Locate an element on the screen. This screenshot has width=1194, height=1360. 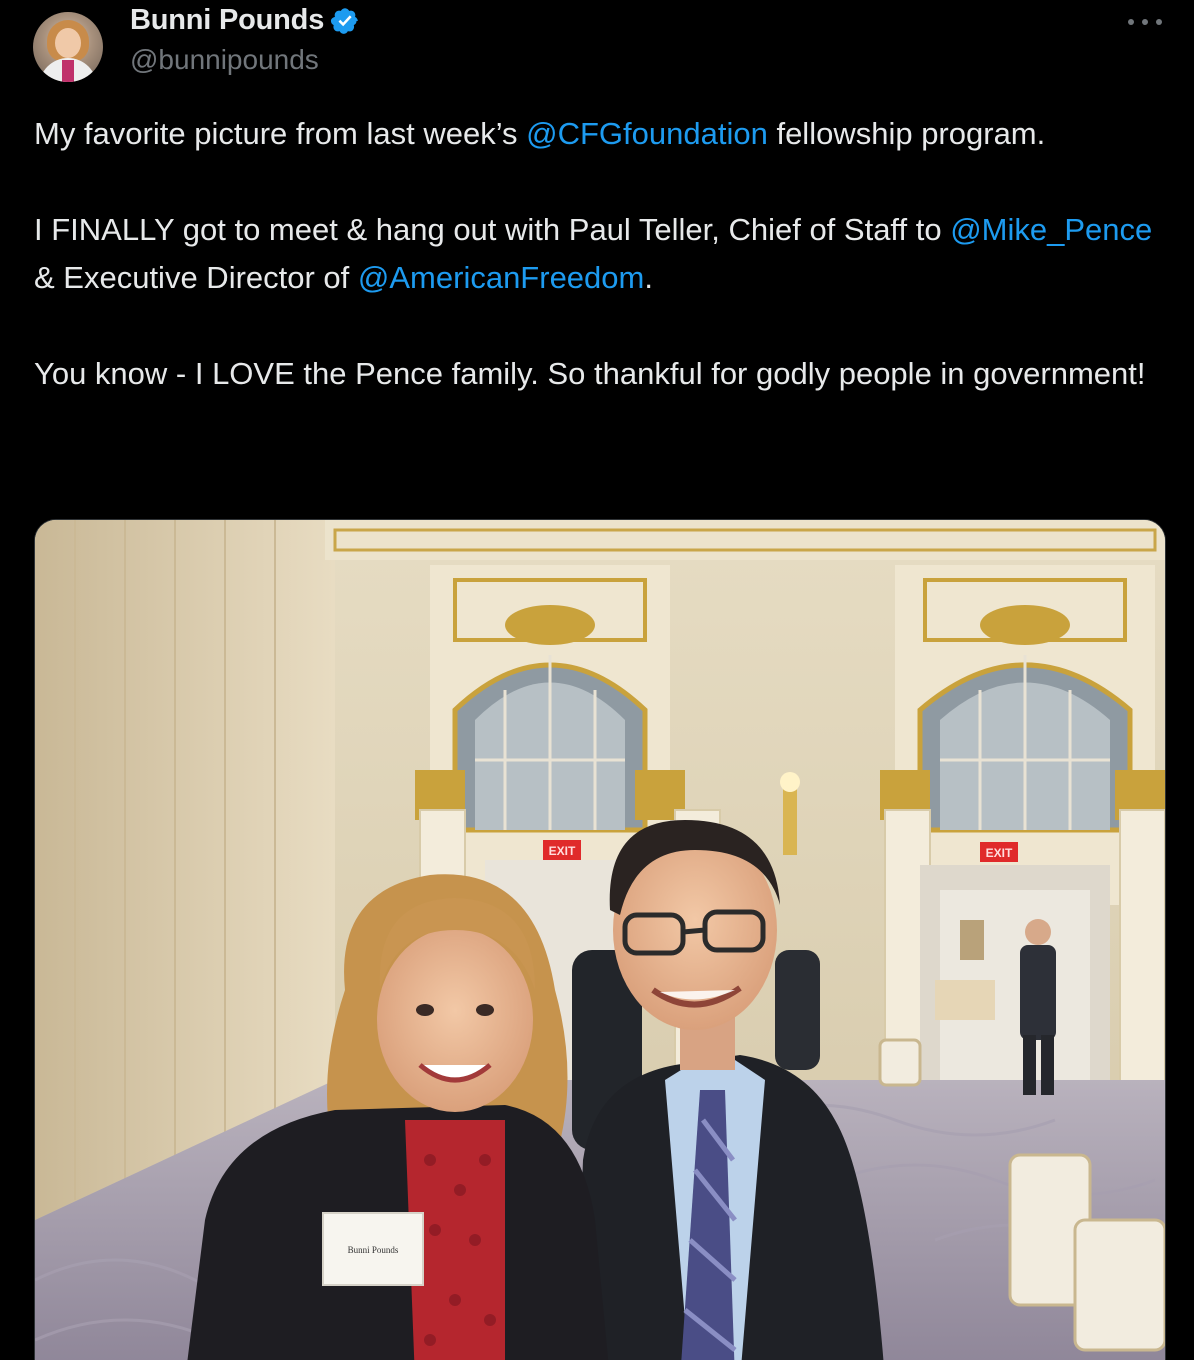
author-display-name: Bunni Pounds is located at coordinates (227, 20).